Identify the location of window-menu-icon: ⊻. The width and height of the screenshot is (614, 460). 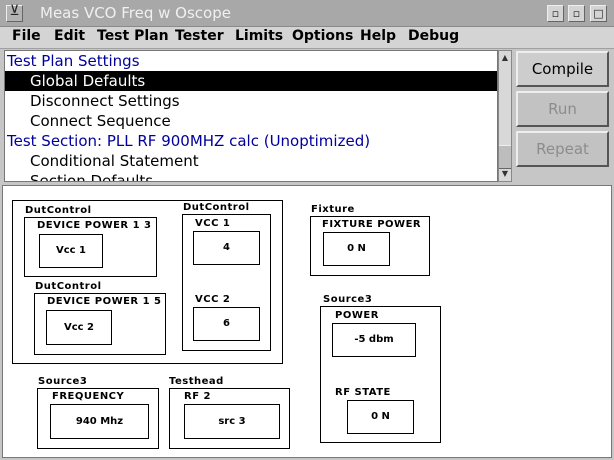
(14, 11).